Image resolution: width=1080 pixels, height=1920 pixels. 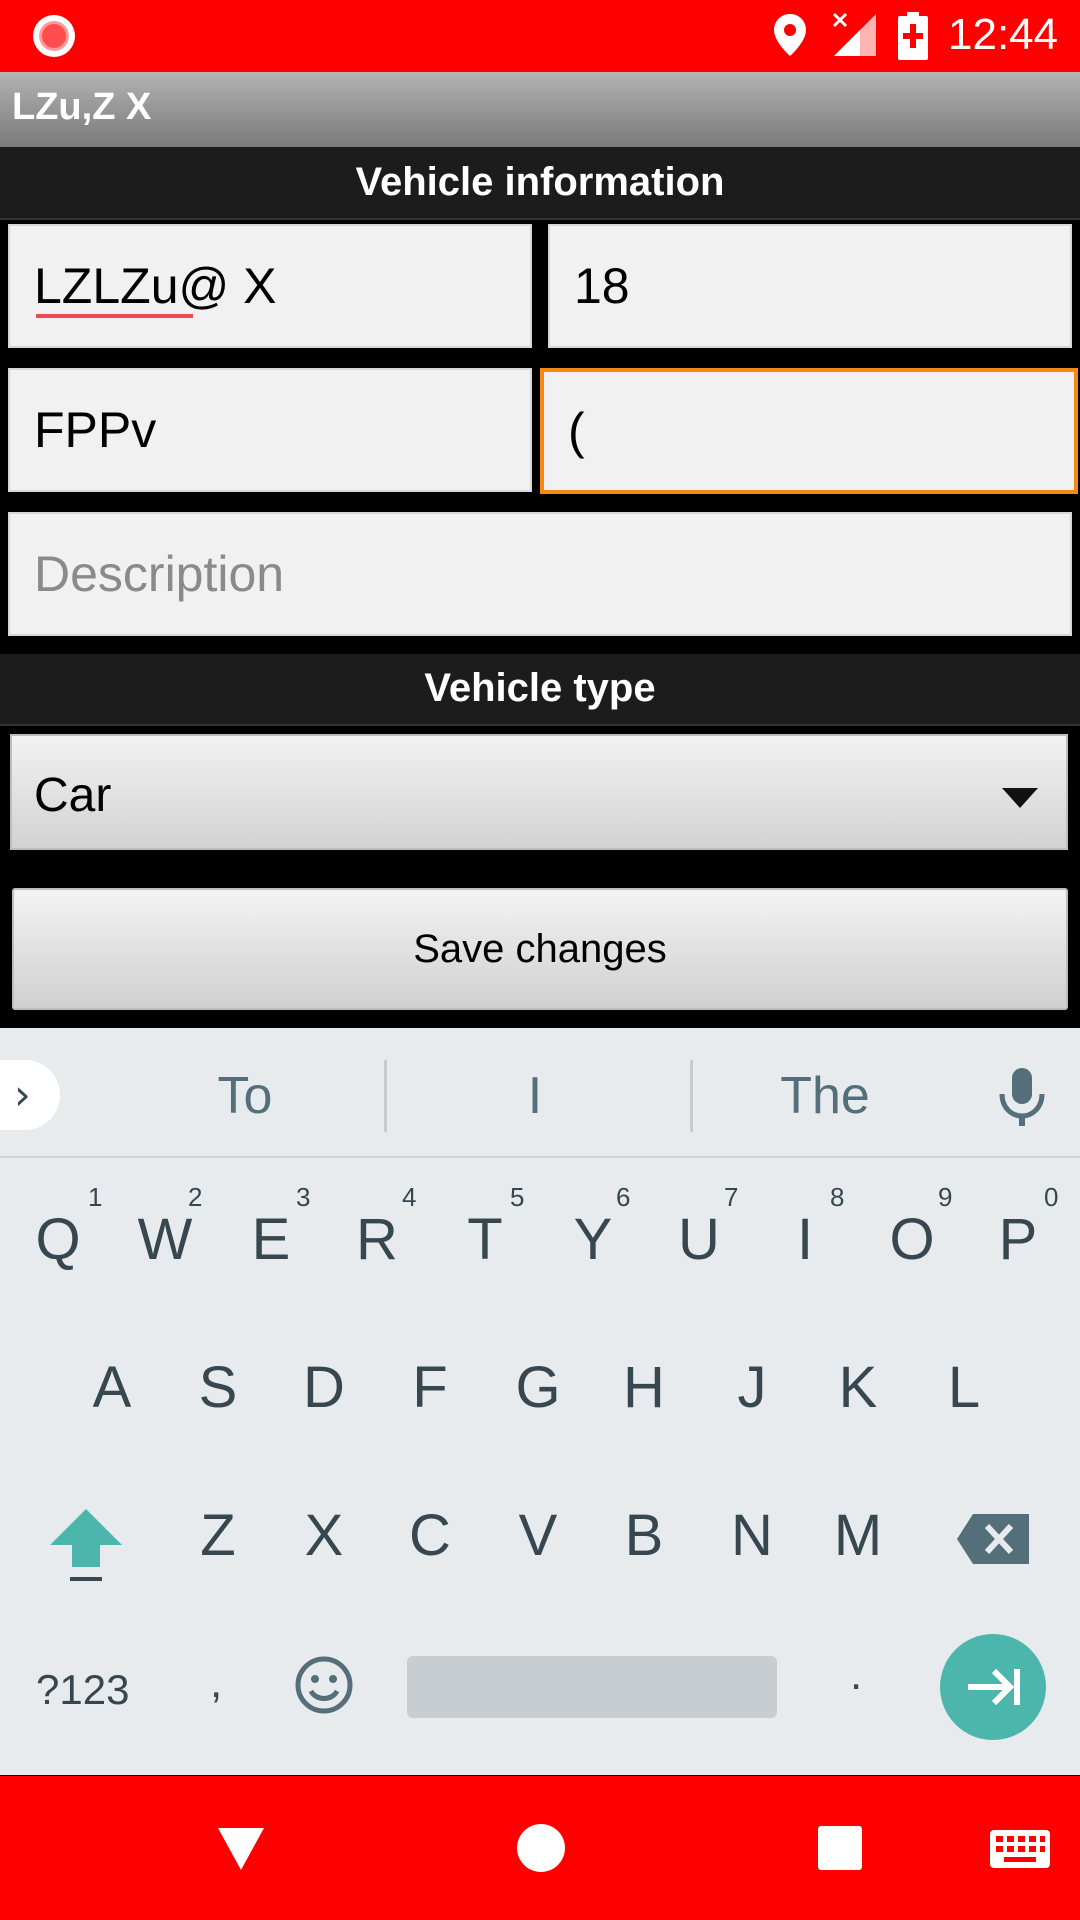 I want to click on vehicle-type-header: Vehicle type, so click(x=540, y=690).